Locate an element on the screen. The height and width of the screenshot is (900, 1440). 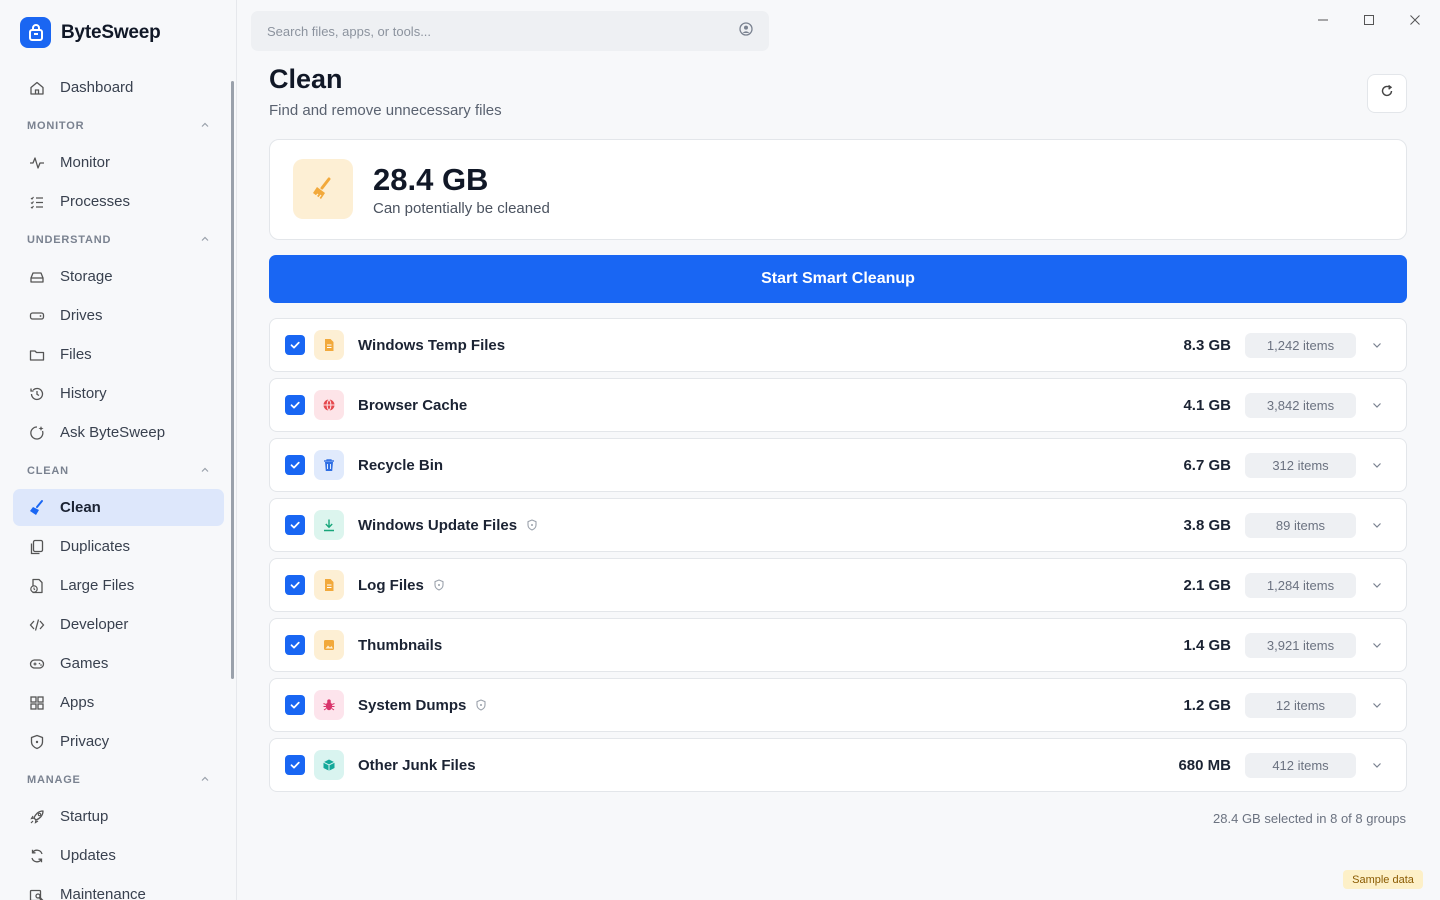
sidebar-item-apps: Apps is located at coordinates (118, 702).